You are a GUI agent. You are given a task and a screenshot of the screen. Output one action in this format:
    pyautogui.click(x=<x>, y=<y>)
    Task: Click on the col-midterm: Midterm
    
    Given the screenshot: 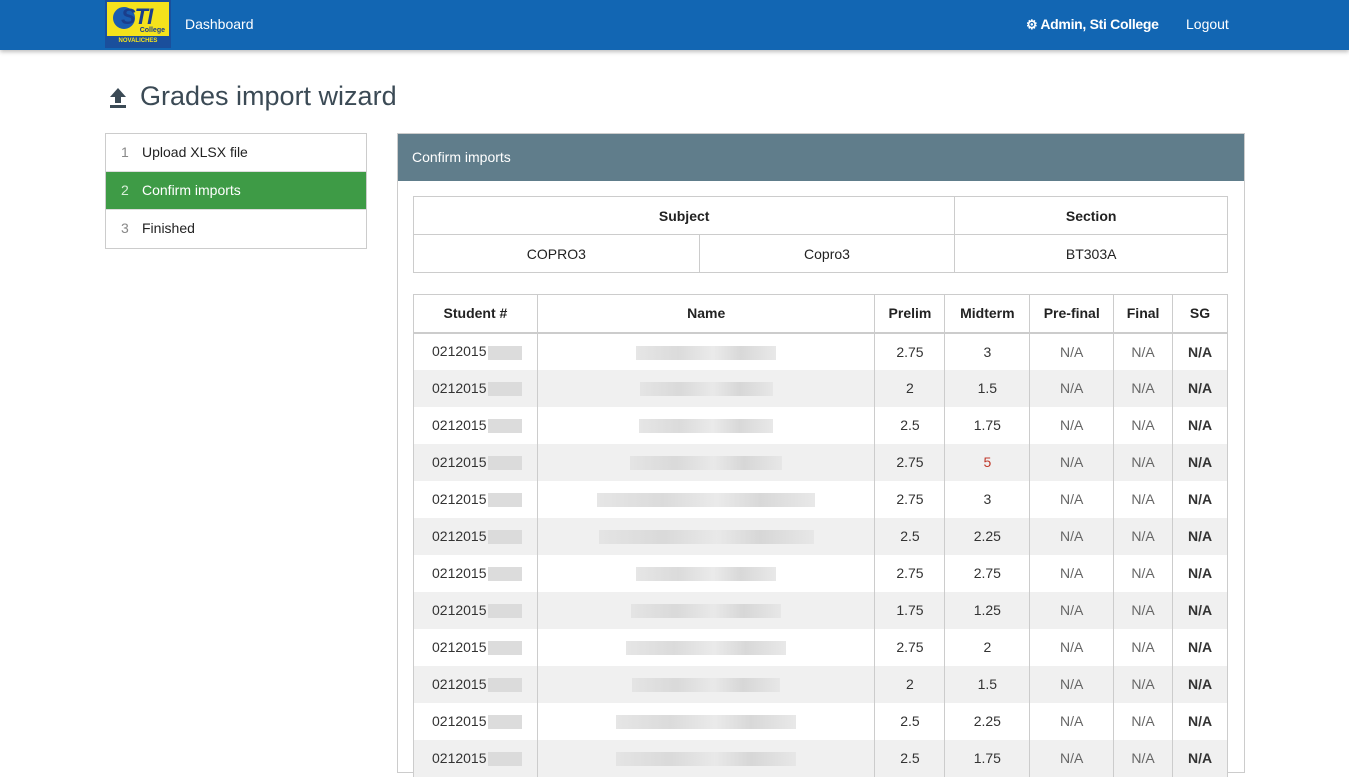 What is the action you would take?
    pyautogui.click(x=987, y=314)
    